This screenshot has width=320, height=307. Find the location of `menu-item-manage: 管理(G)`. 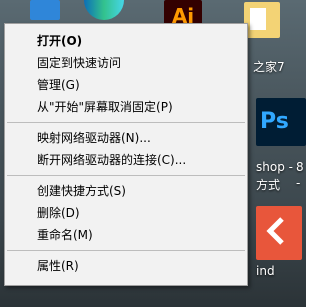

menu-item-manage: 管理(G) is located at coordinates (126, 85).